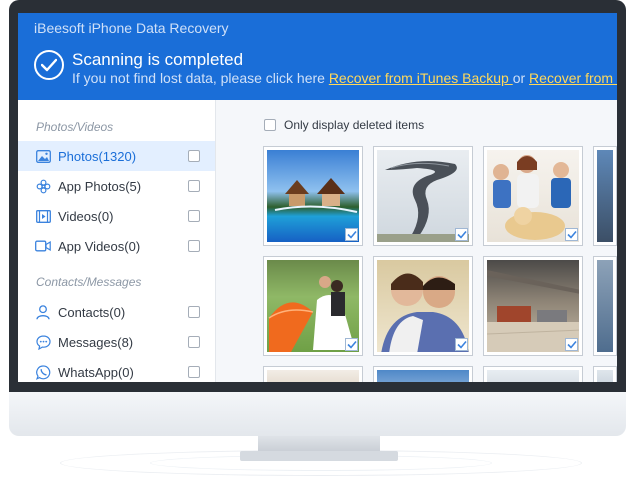  Describe the element at coordinates (49, 65) in the screenshot. I see `check-circle-icon` at that location.